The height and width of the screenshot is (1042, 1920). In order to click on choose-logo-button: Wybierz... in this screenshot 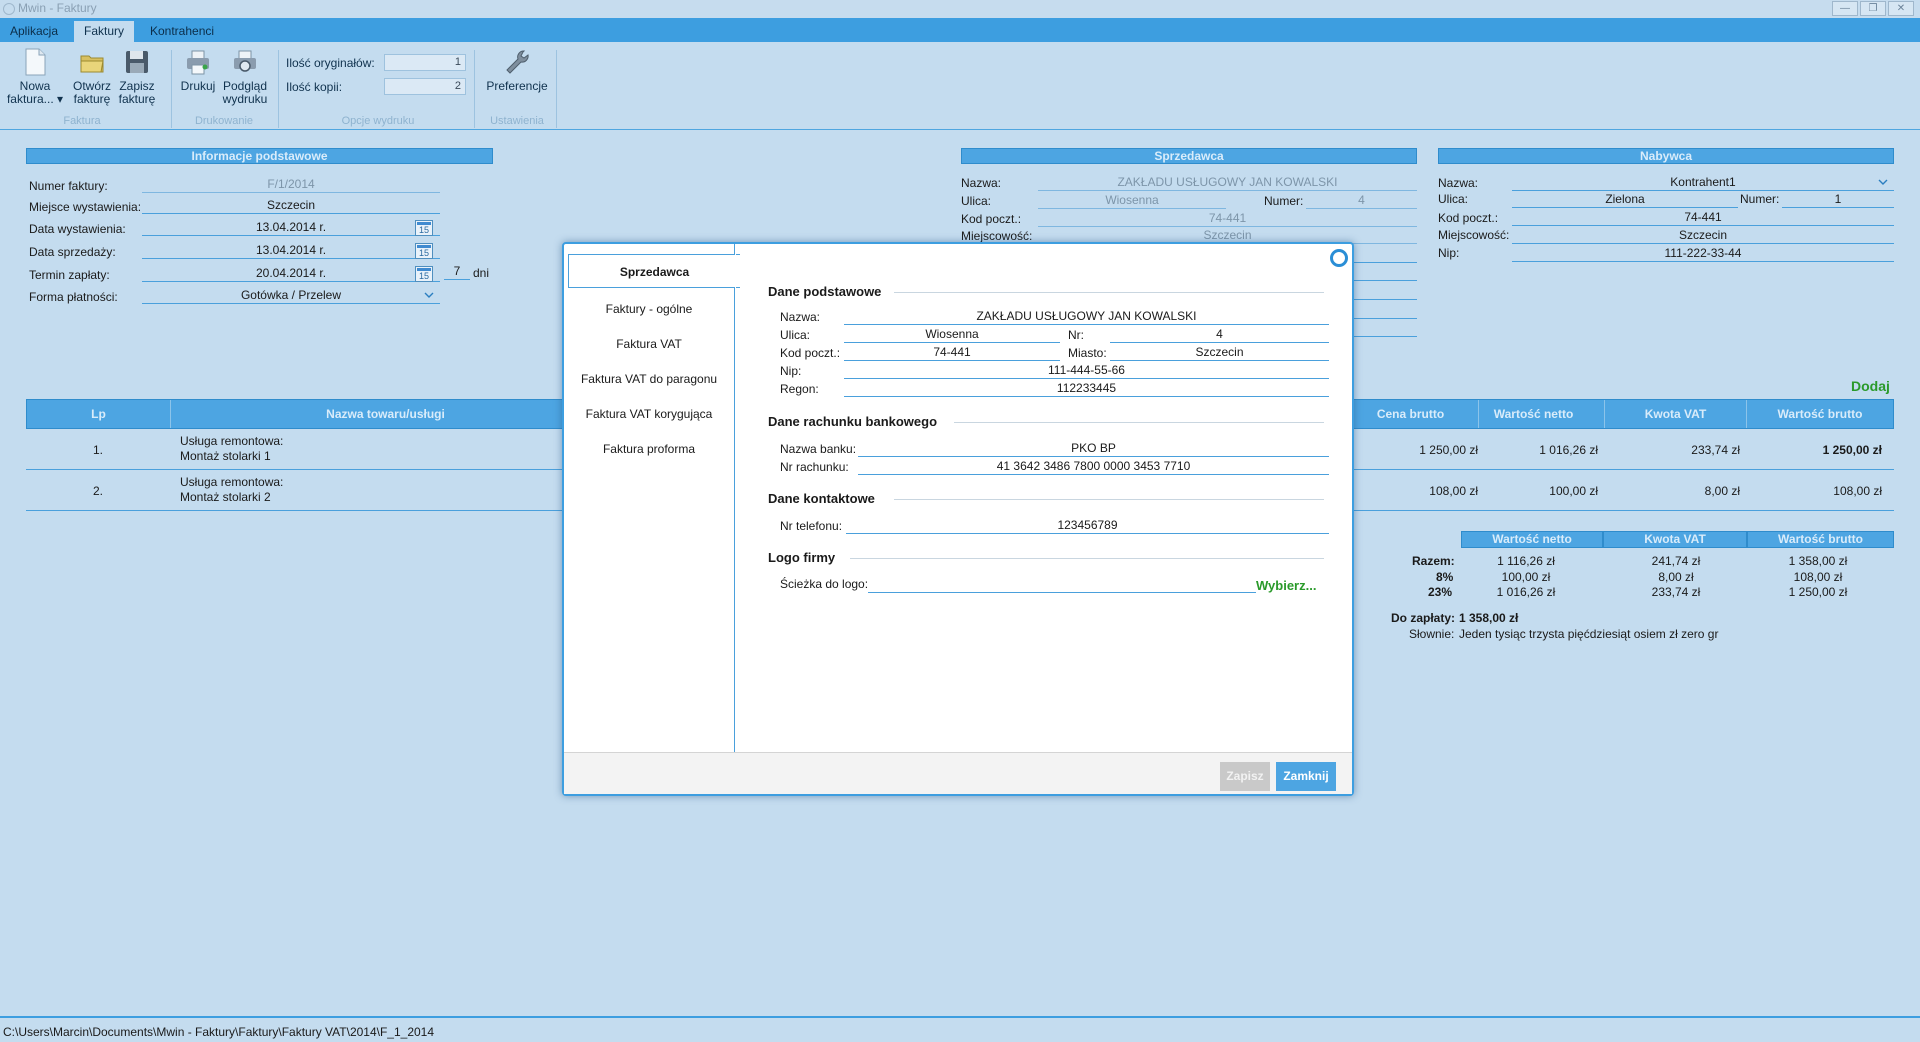, I will do `click(1286, 585)`.